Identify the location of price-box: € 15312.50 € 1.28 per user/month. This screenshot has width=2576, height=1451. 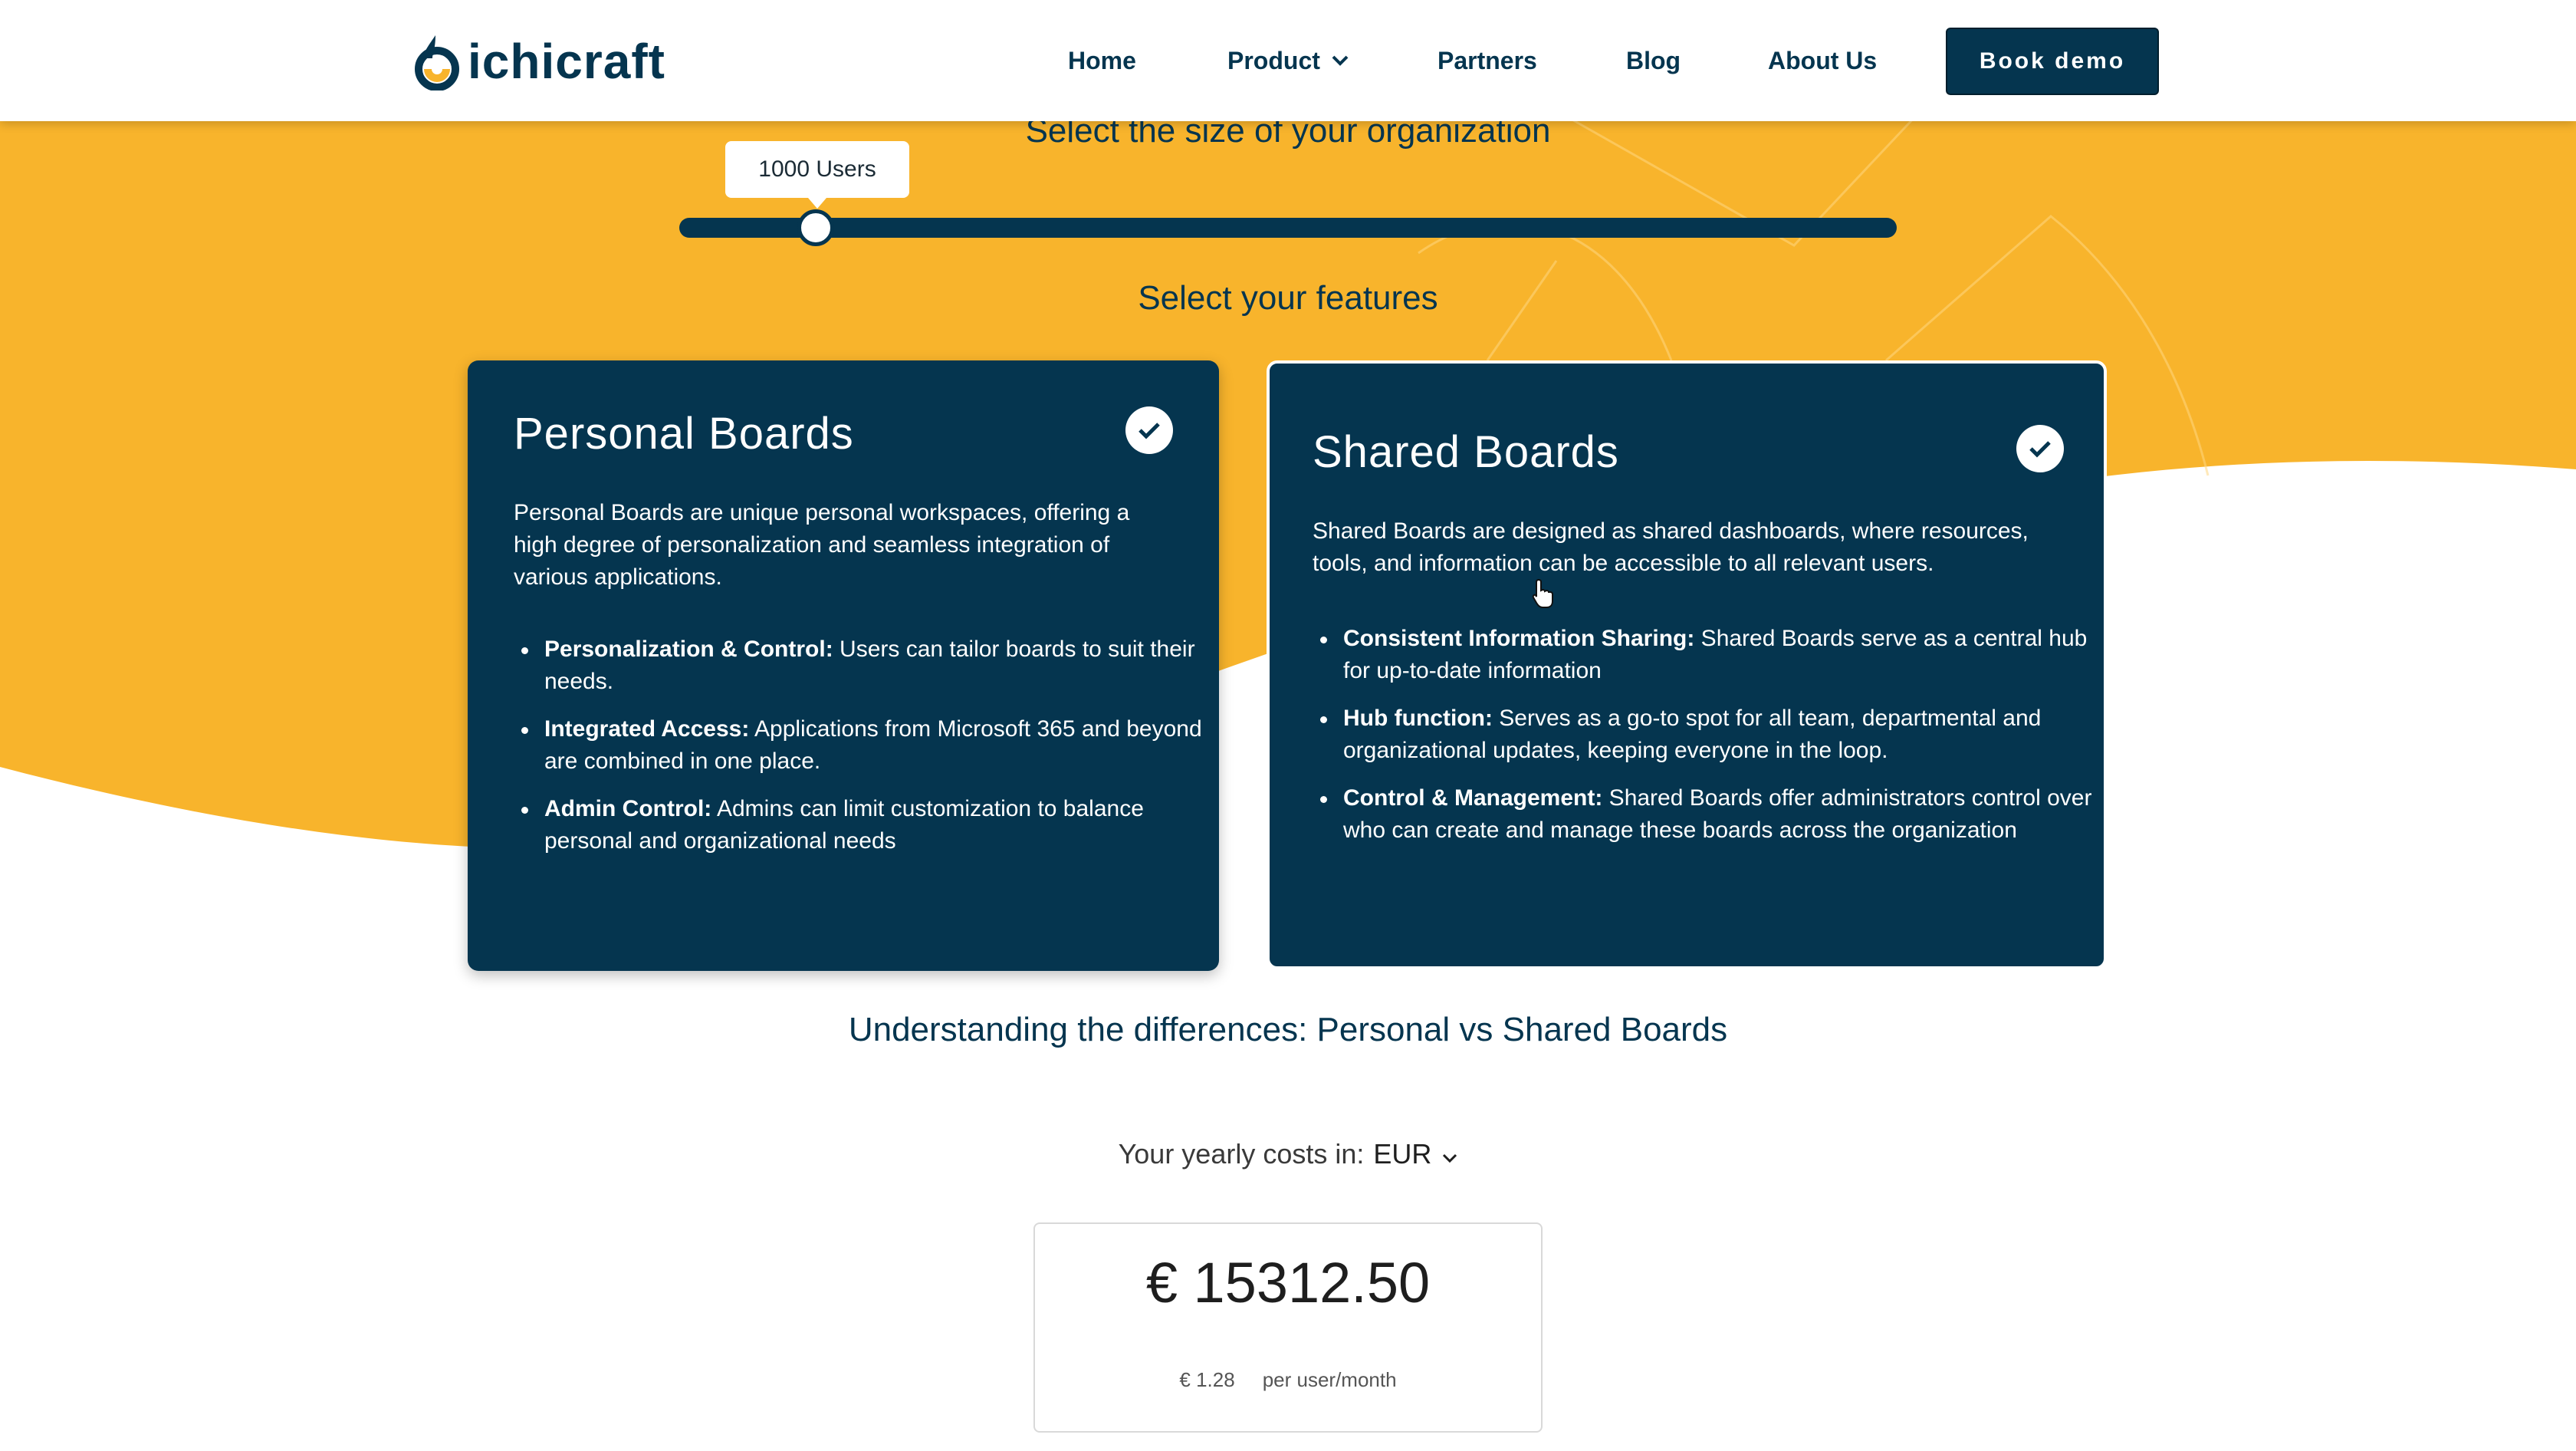
(1288, 1327).